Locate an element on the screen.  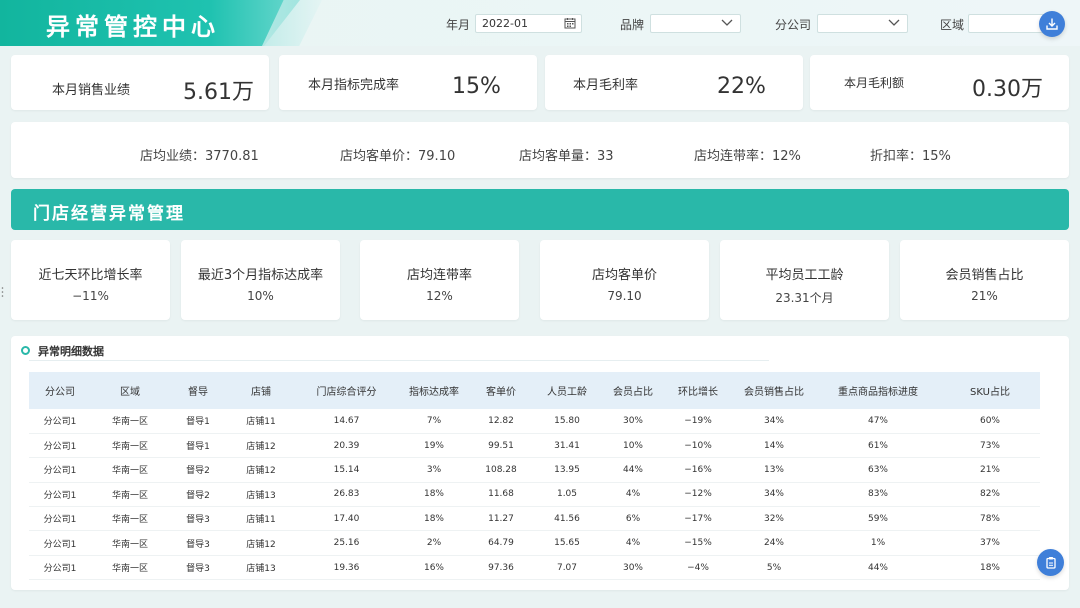
table-cell: 20.39 is located at coordinates (346, 445).